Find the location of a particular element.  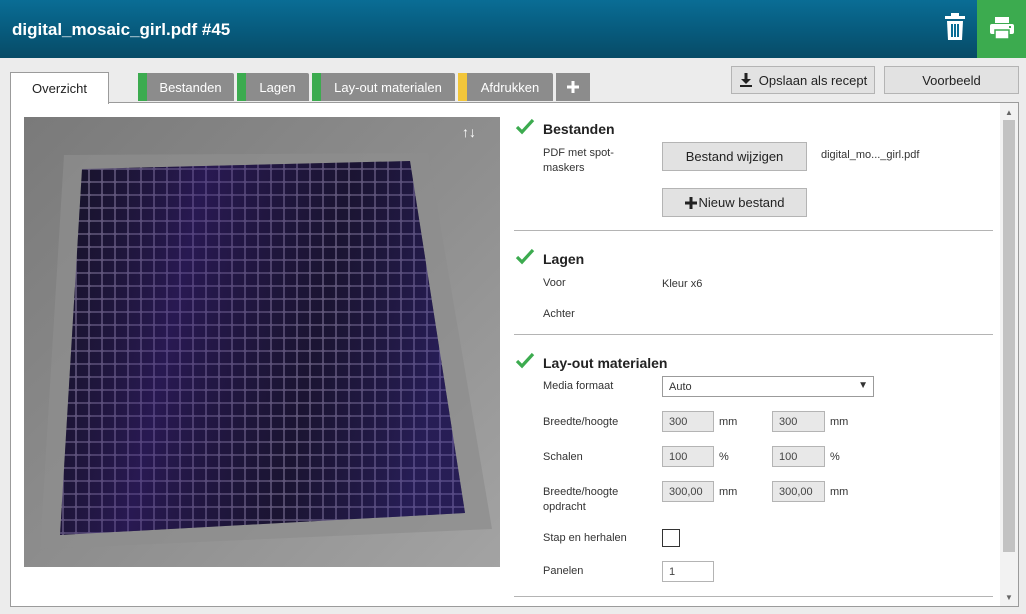

panels-label: Panelen is located at coordinates (563, 571).